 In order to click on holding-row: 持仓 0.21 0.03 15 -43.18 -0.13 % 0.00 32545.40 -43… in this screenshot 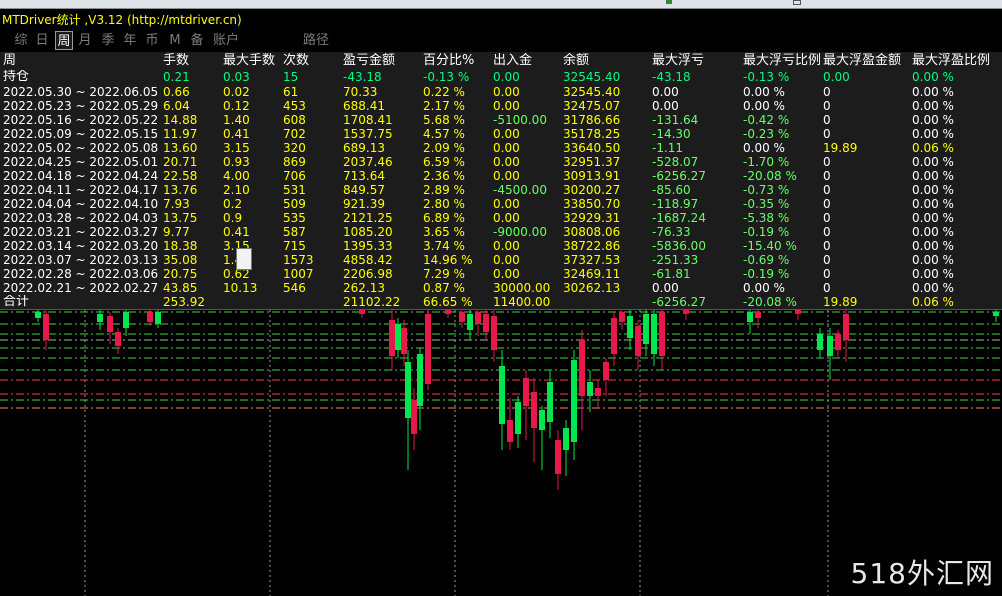, I will do `click(501, 77)`.